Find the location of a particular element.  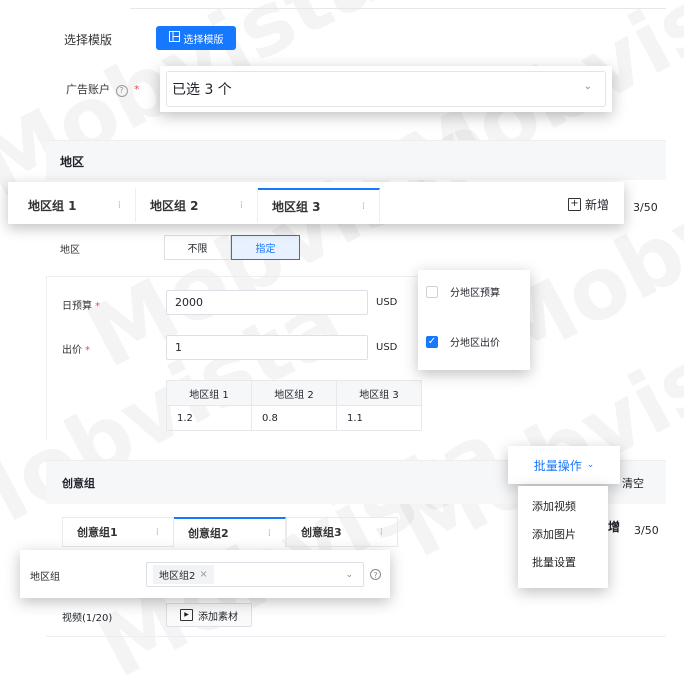

clear-button: 清空 is located at coordinates (633, 483).